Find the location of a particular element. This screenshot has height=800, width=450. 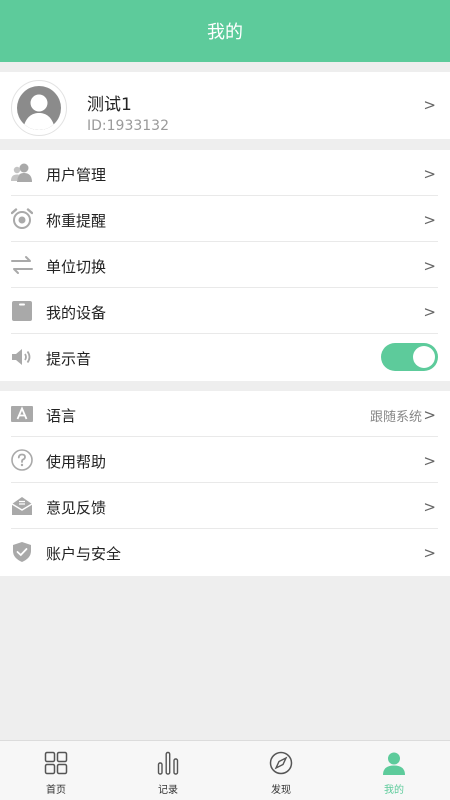

profile-card: 测试1 ID:1933132 > is located at coordinates (225, 105).